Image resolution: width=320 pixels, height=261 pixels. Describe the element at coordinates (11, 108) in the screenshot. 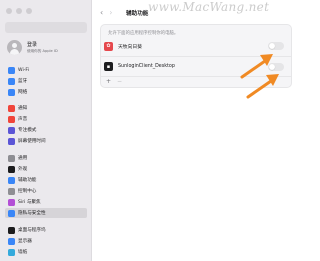

I see `bell-icon` at that location.